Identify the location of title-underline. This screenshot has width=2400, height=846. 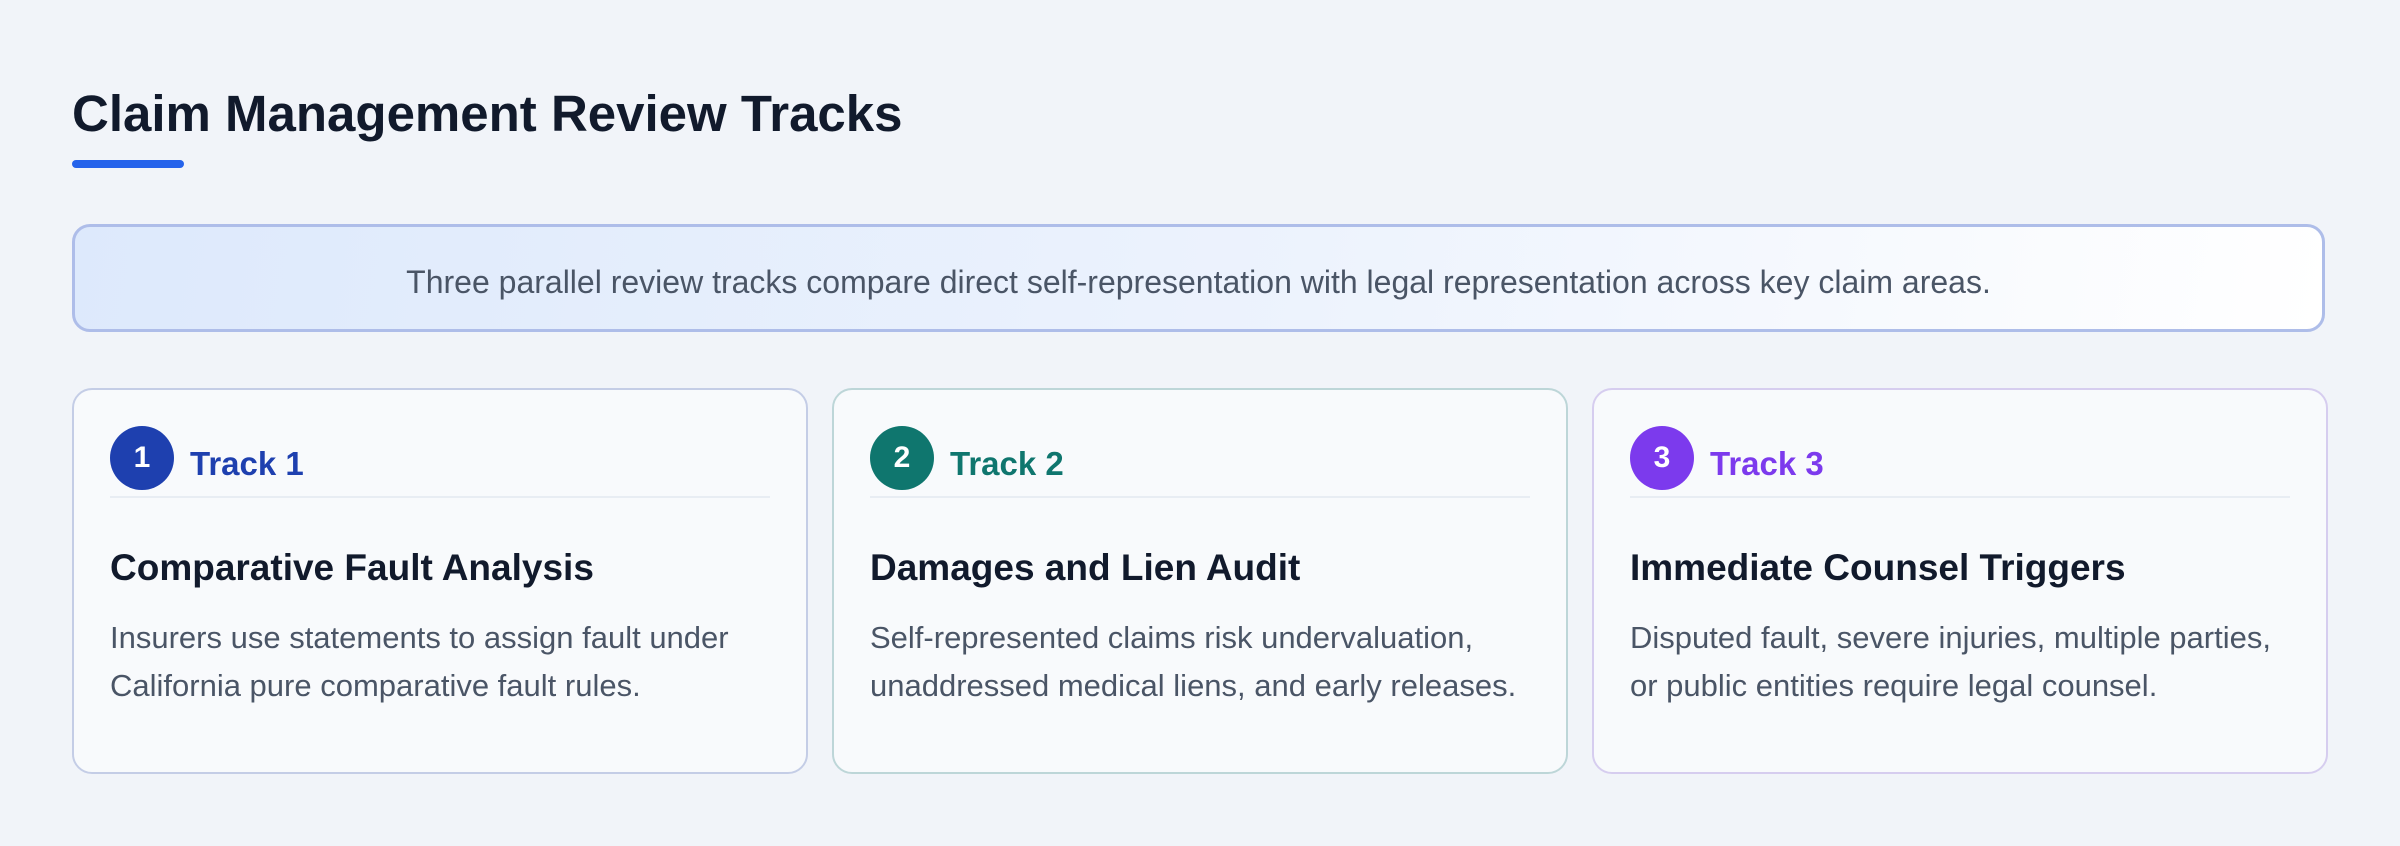
(128, 164).